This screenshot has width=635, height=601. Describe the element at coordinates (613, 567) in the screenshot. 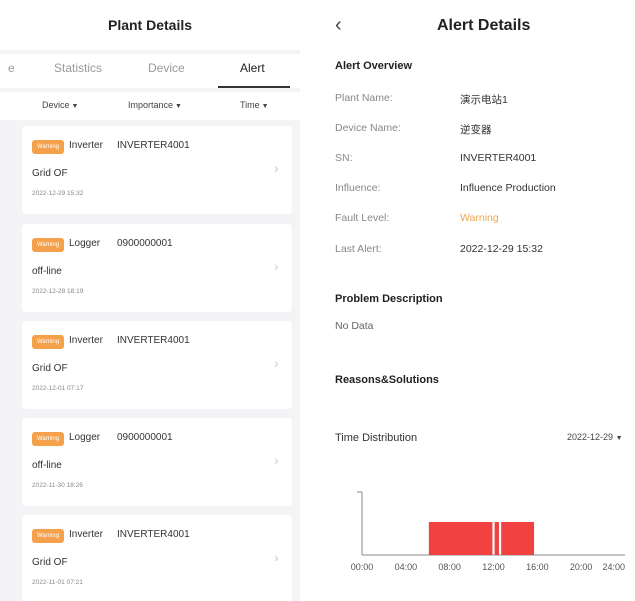

I see `x-tick-label: 24:00` at that location.